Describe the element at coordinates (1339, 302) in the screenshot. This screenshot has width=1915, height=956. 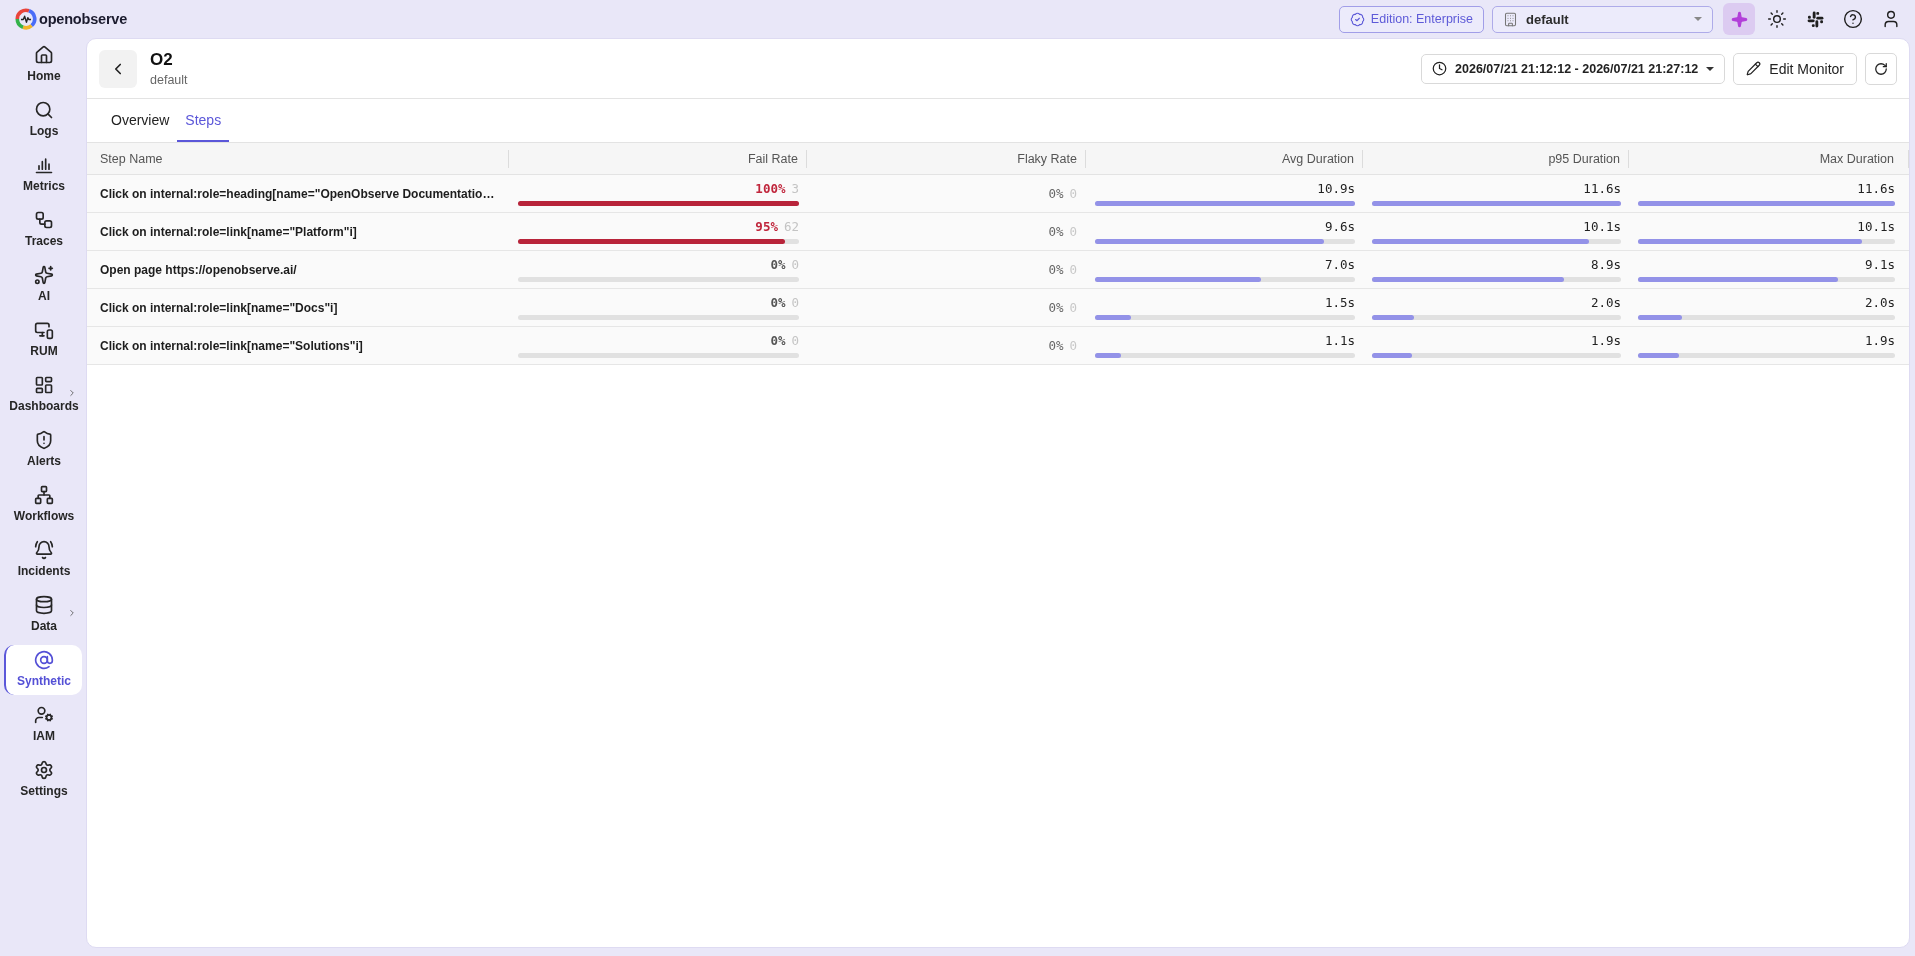
I see `duration-value: 1.5s` at that location.